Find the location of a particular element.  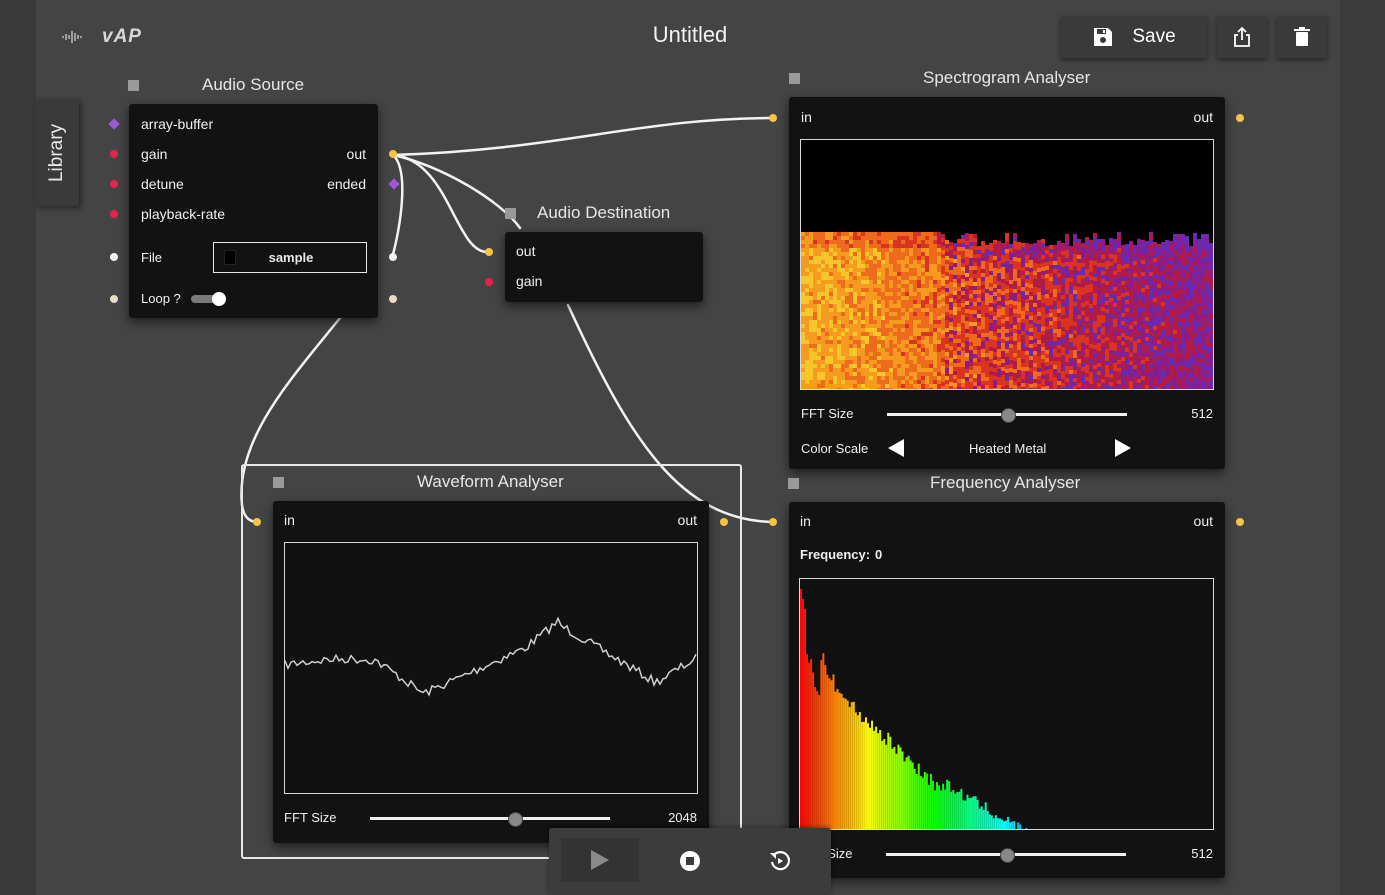

save-button: Save is located at coordinates (1134, 37).